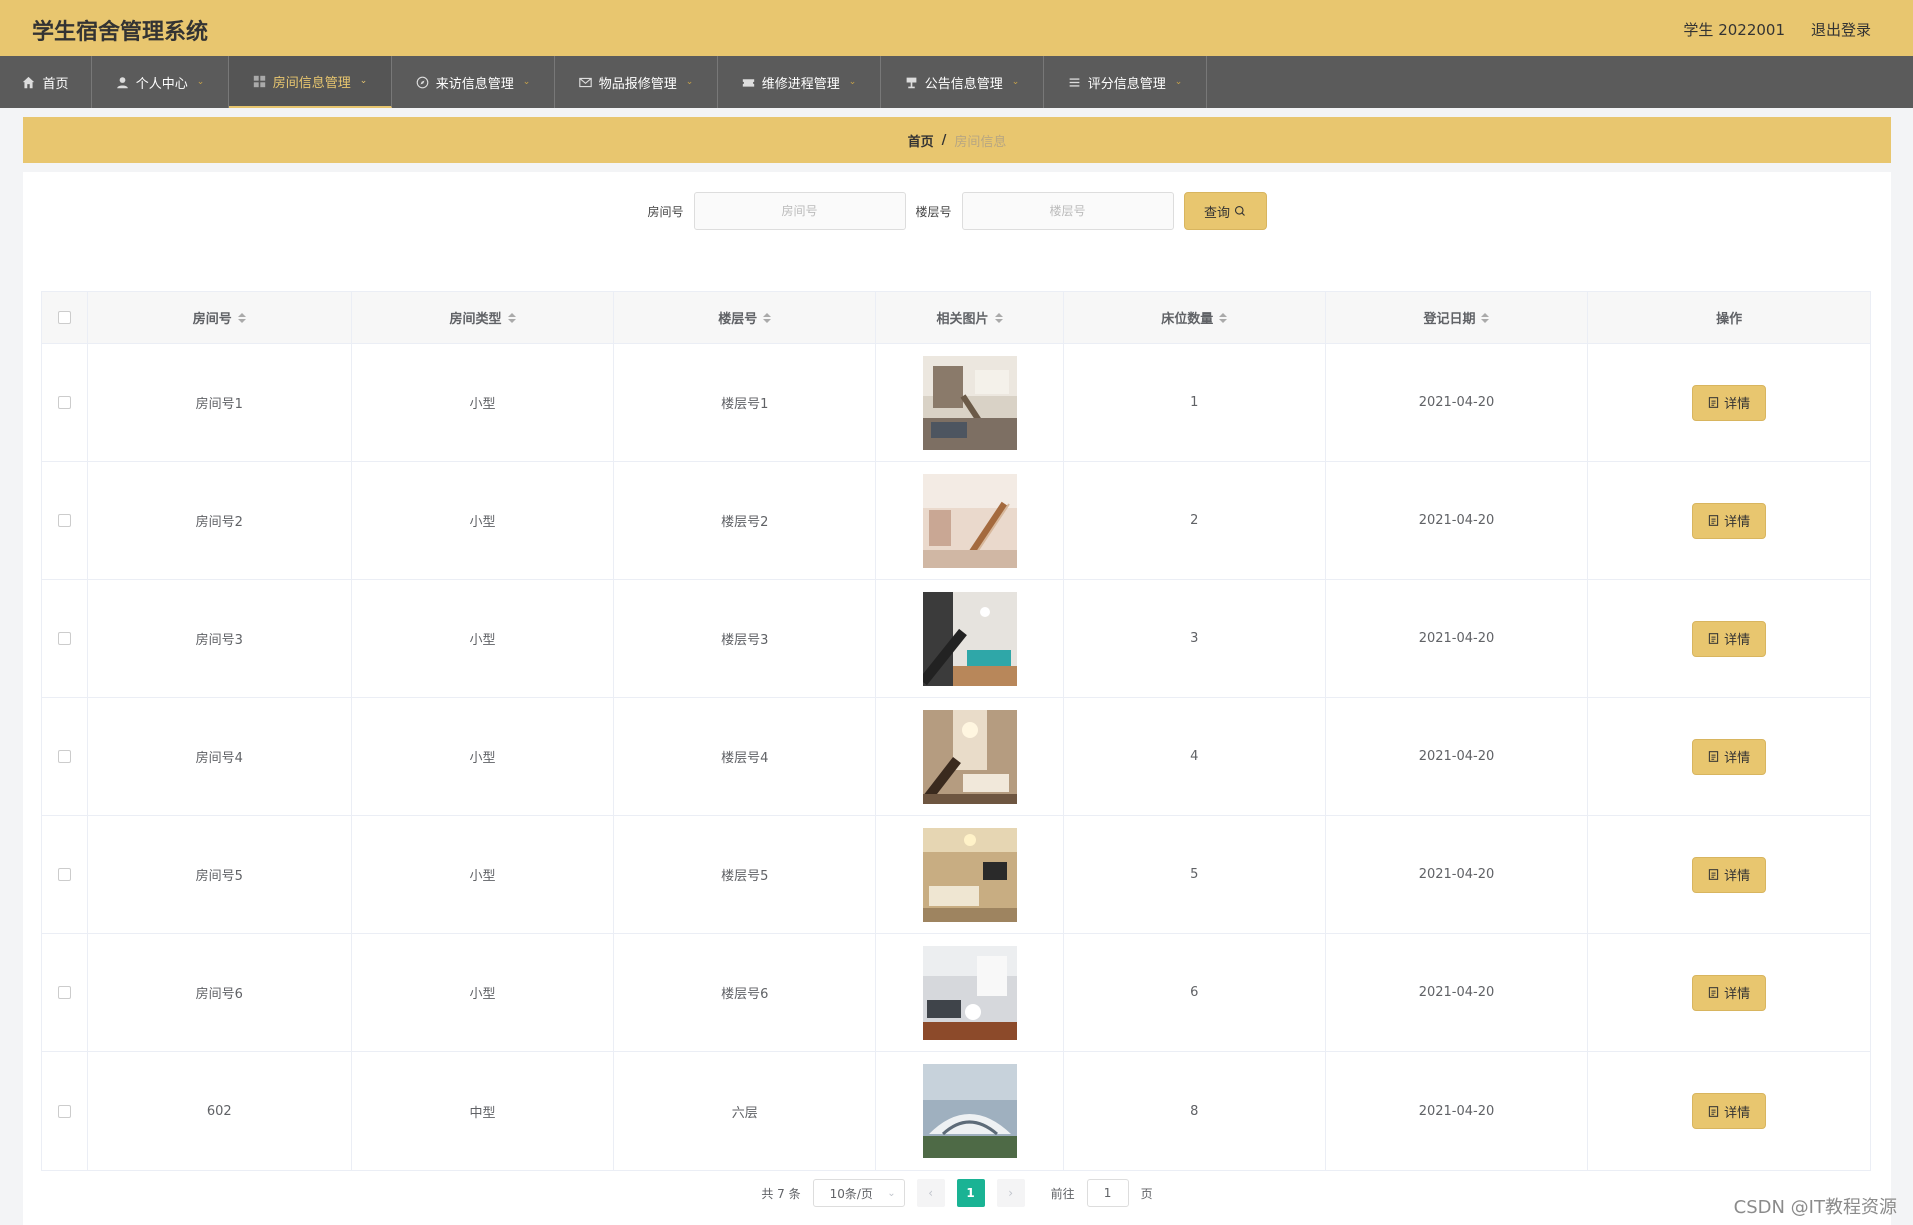 This screenshot has width=1913, height=1225. I want to click on column-header-floor: 楼层号, so click(745, 317).